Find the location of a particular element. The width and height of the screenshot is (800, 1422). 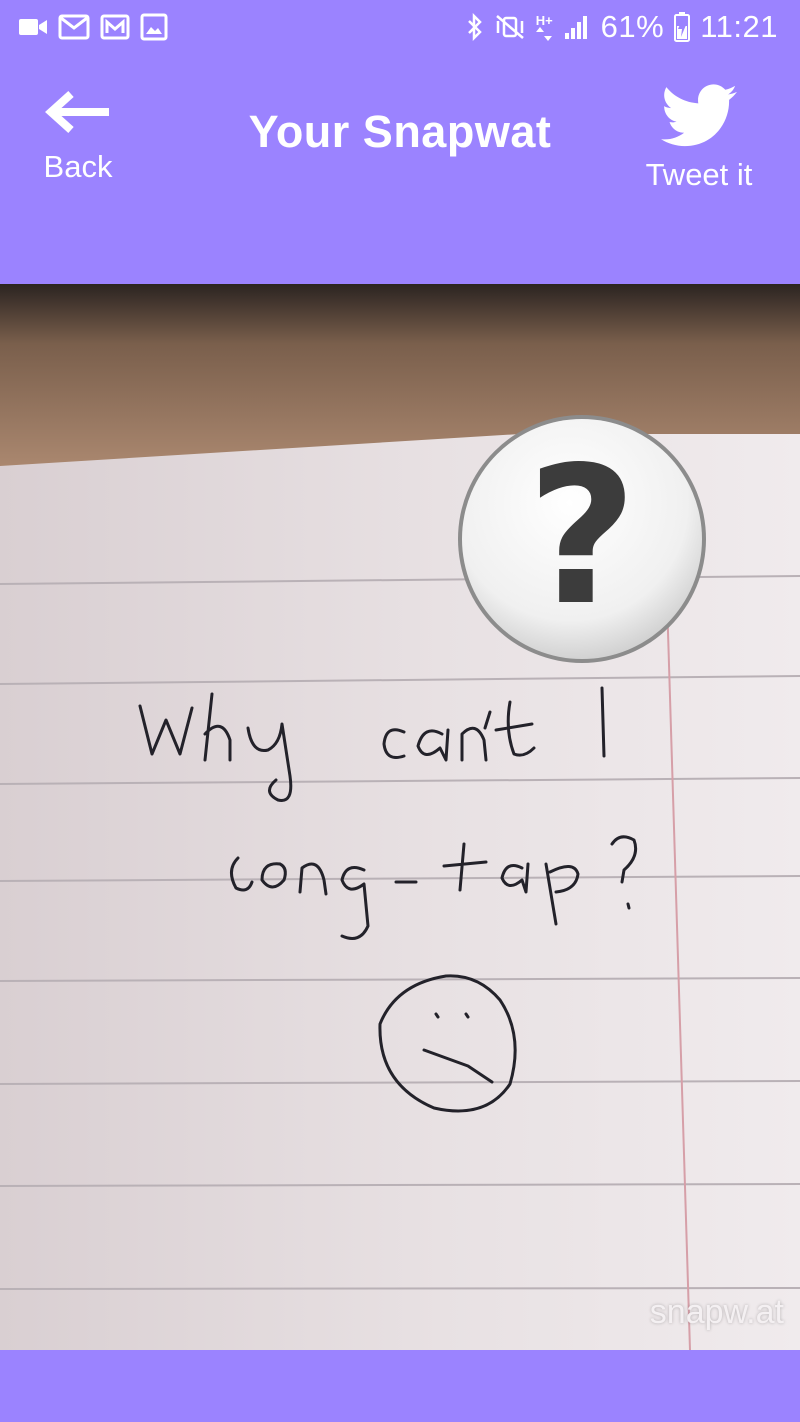

video-call-icon is located at coordinates (33, 27).